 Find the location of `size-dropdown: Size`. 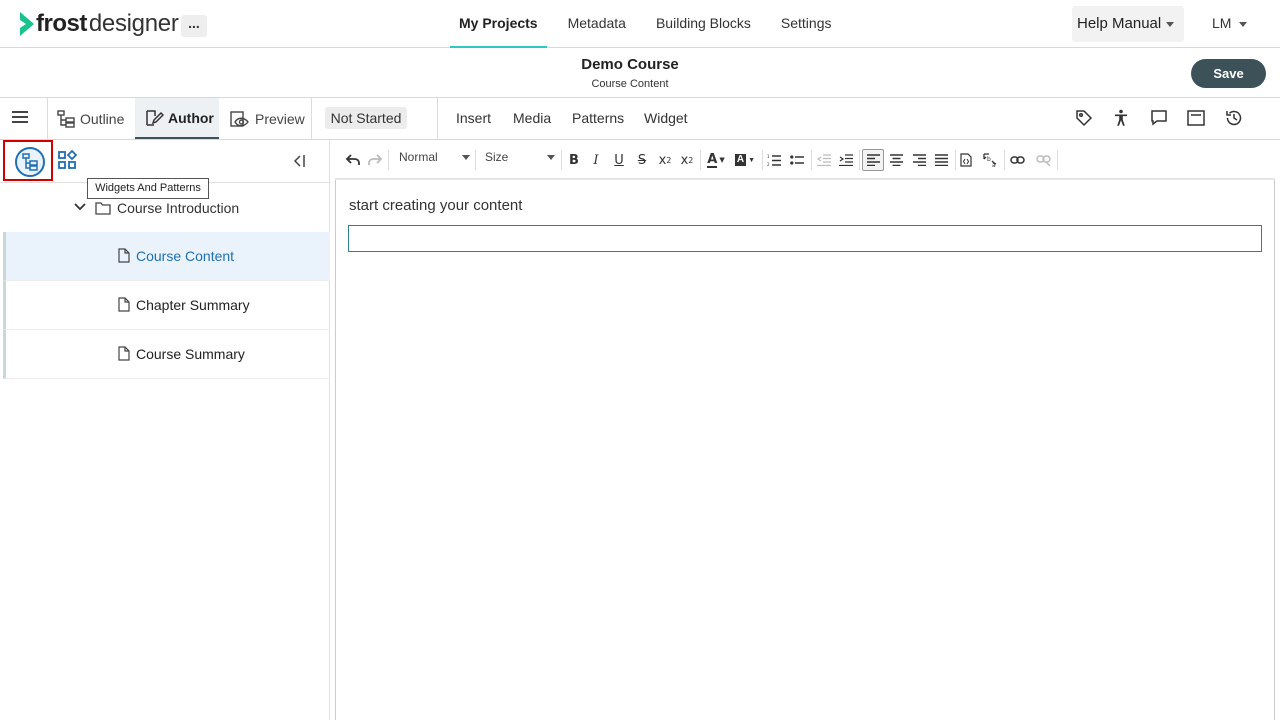

size-dropdown: Size is located at coordinates (520, 157).